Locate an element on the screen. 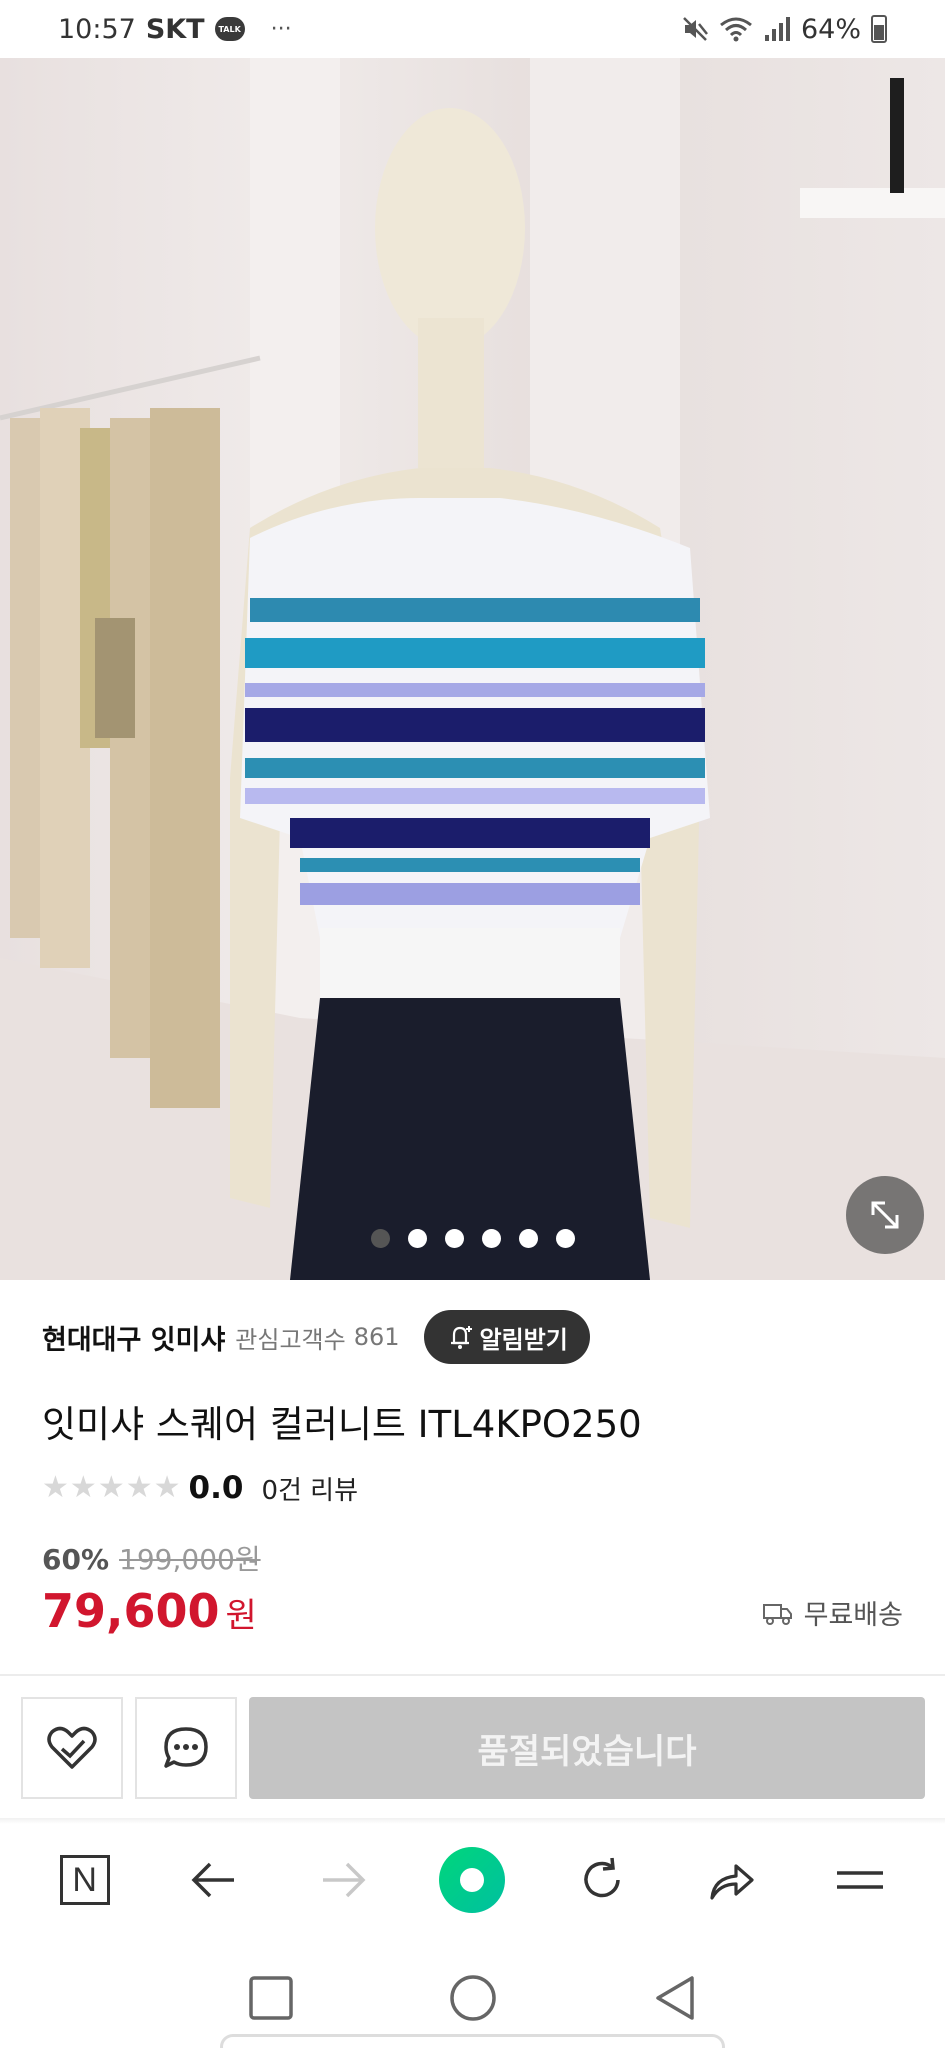 The image size is (945, 2048). wishlist-button is located at coordinates (72, 1748).